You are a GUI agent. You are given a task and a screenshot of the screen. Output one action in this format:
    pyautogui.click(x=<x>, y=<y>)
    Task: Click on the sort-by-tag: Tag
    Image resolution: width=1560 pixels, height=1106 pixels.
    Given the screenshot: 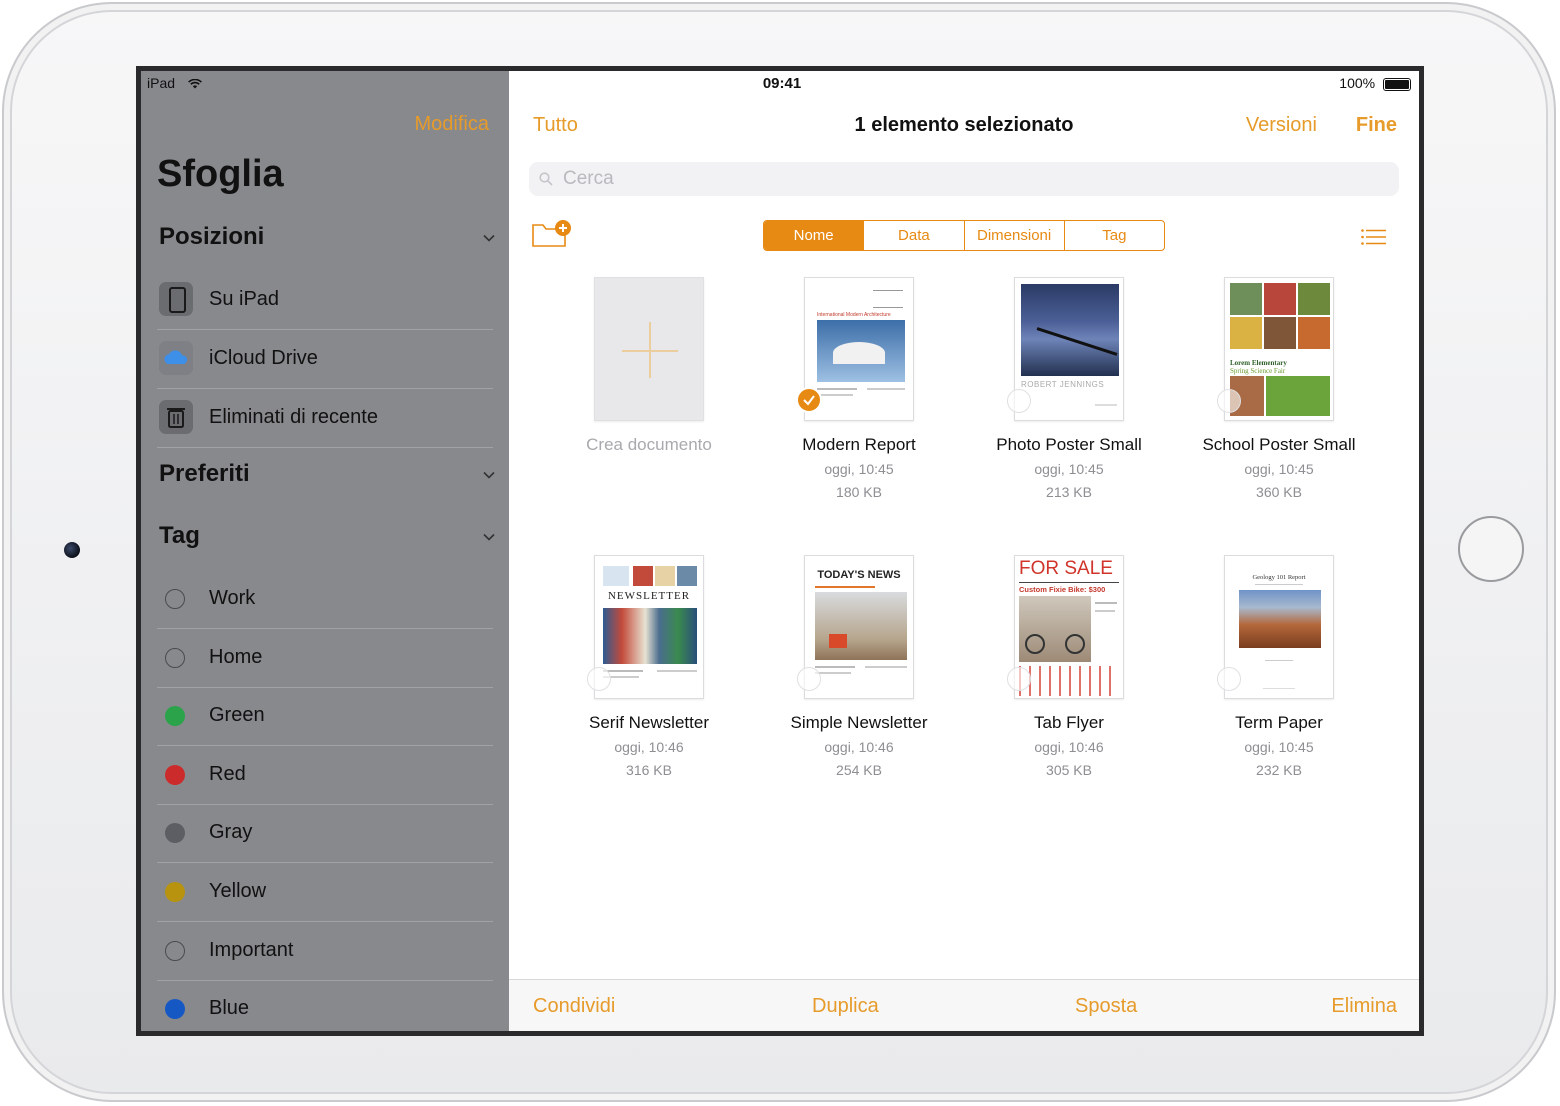 What is the action you would take?
    pyautogui.click(x=1113, y=235)
    